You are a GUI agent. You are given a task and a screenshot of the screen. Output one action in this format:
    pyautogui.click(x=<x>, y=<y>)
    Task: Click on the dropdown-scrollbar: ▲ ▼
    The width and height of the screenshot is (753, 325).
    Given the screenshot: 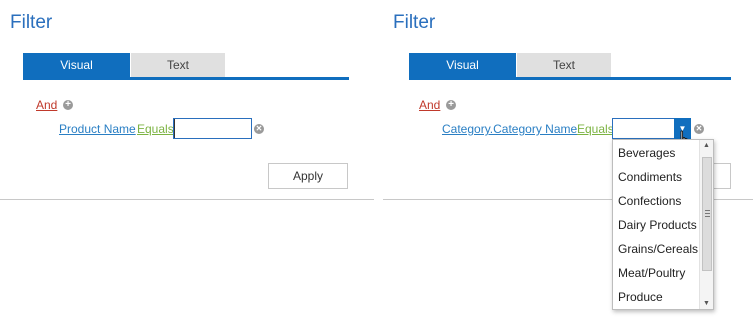 What is the action you would take?
    pyautogui.click(x=706, y=224)
    